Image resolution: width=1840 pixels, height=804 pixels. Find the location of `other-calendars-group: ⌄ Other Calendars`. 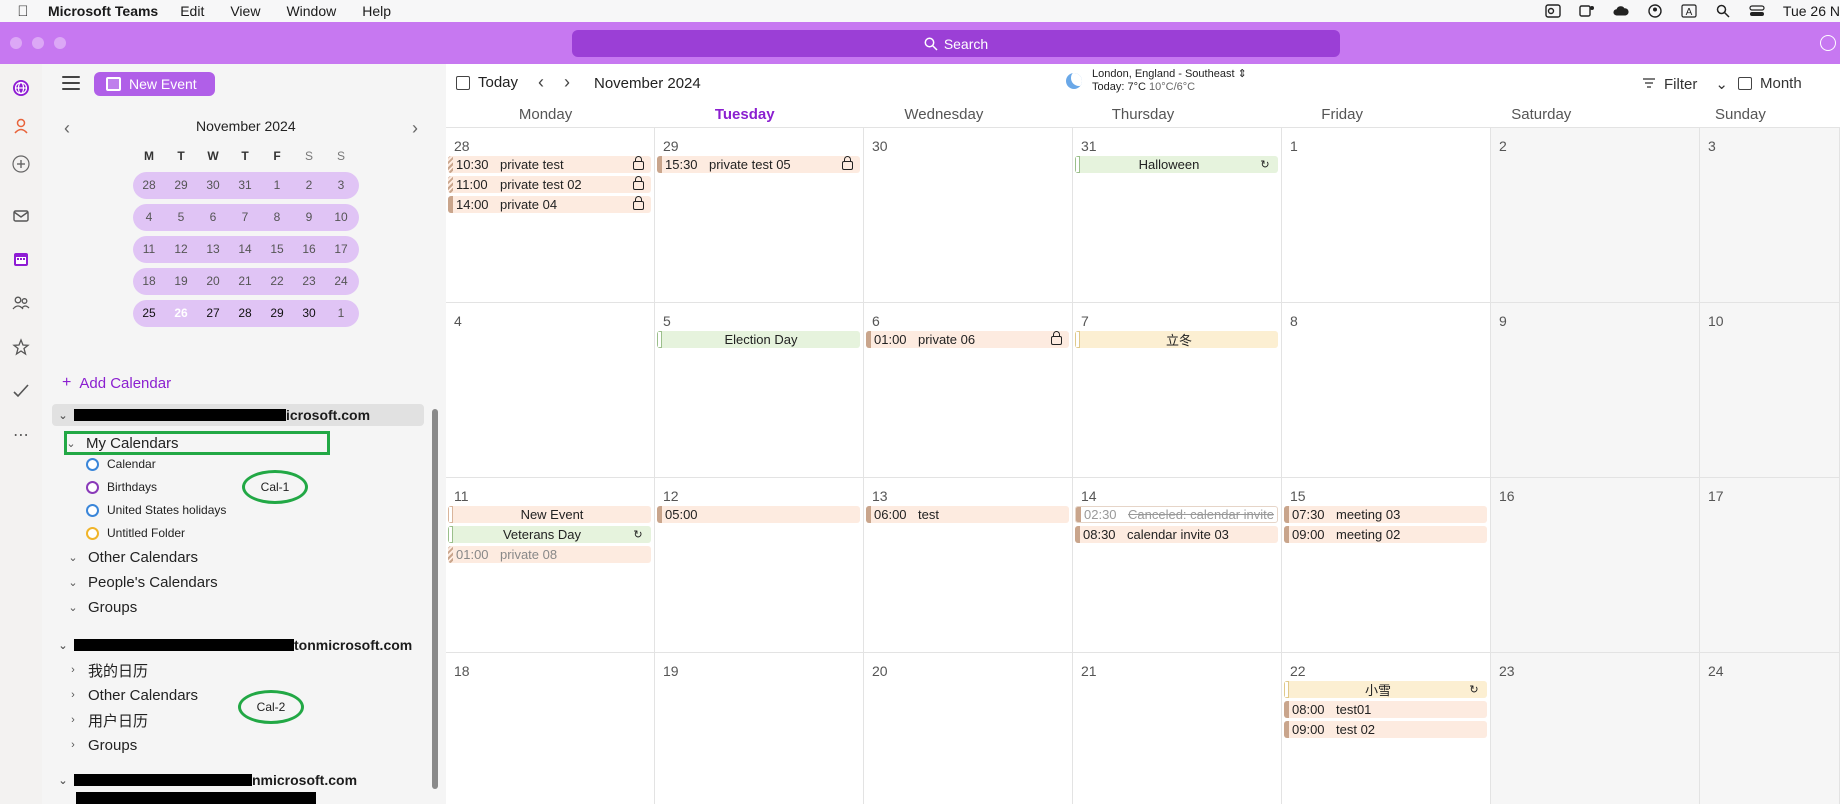

other-calendars-group: ⌄ Other Calendars is located at coordinates (131, 557).